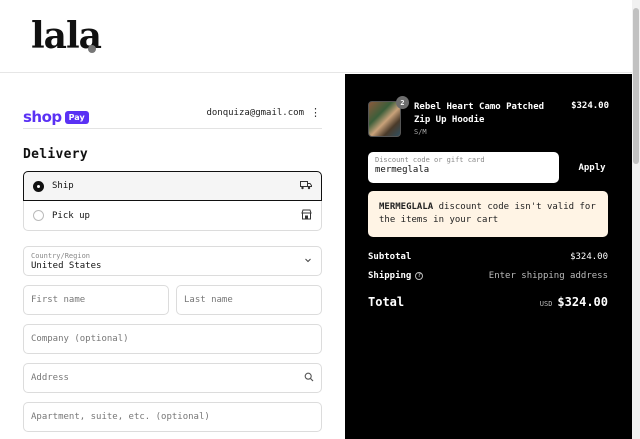 This screenshot has height=439, width=640. Describe the element at coordinates (592, 167) in the screenshot. I see `apply-discount-button: Apply` at that location.